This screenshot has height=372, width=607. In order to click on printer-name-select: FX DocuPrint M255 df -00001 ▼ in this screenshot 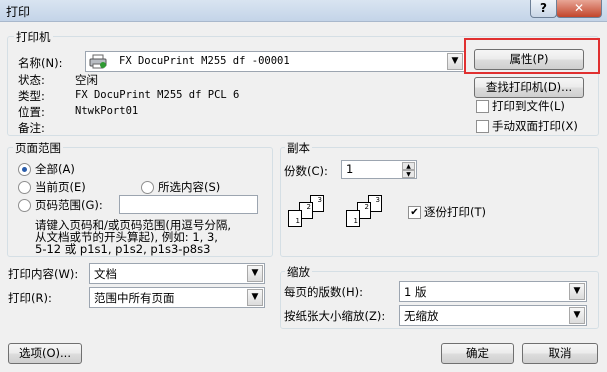, I will do `click(275, 61)`.